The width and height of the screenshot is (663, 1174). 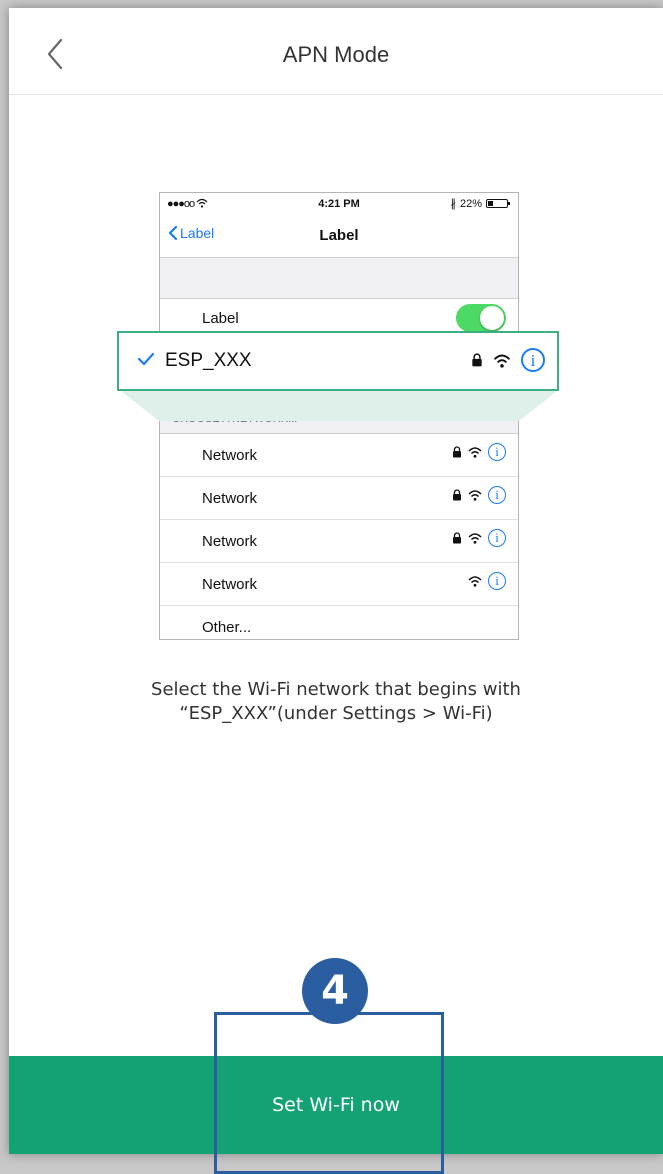 I want to click on set-wifi-now-label: Set Wi-Fi now, so click(x=336, y=1105).